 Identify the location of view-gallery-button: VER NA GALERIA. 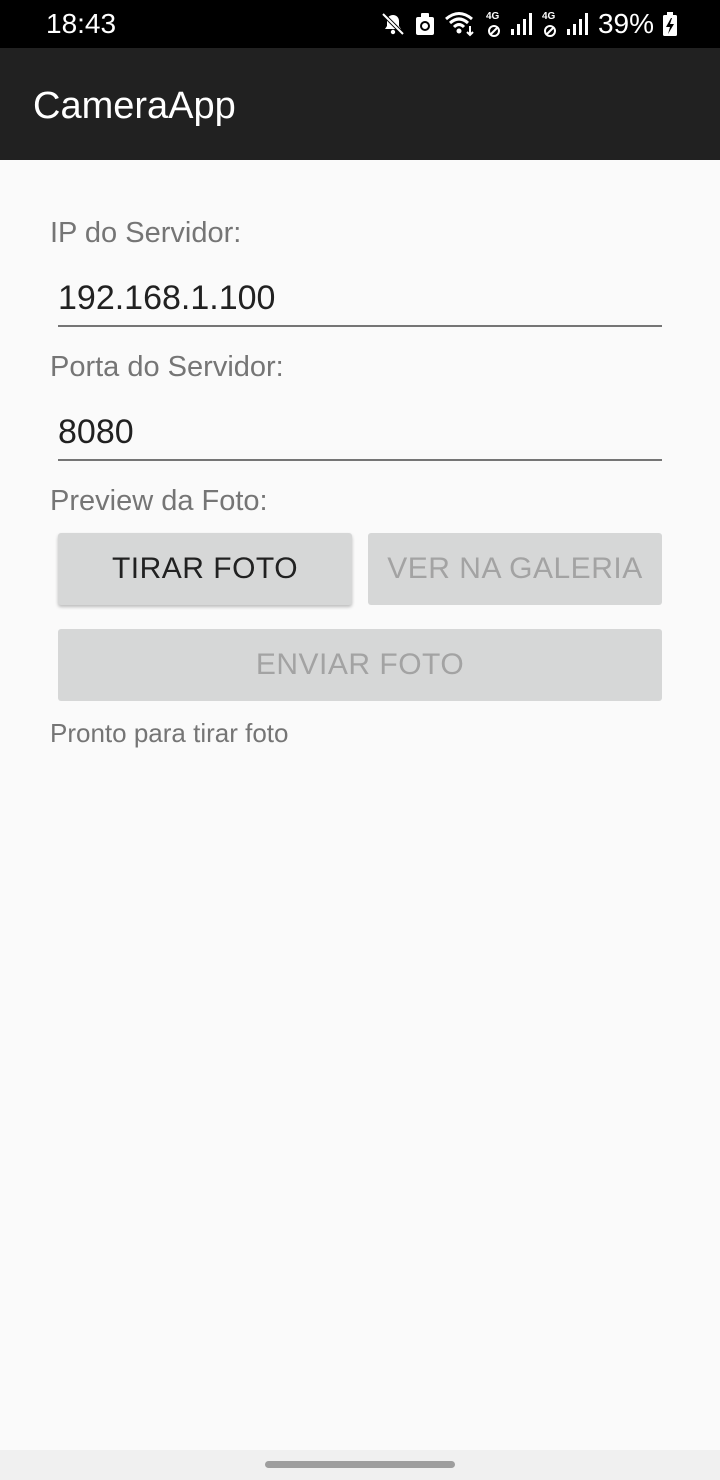
(515, 569).